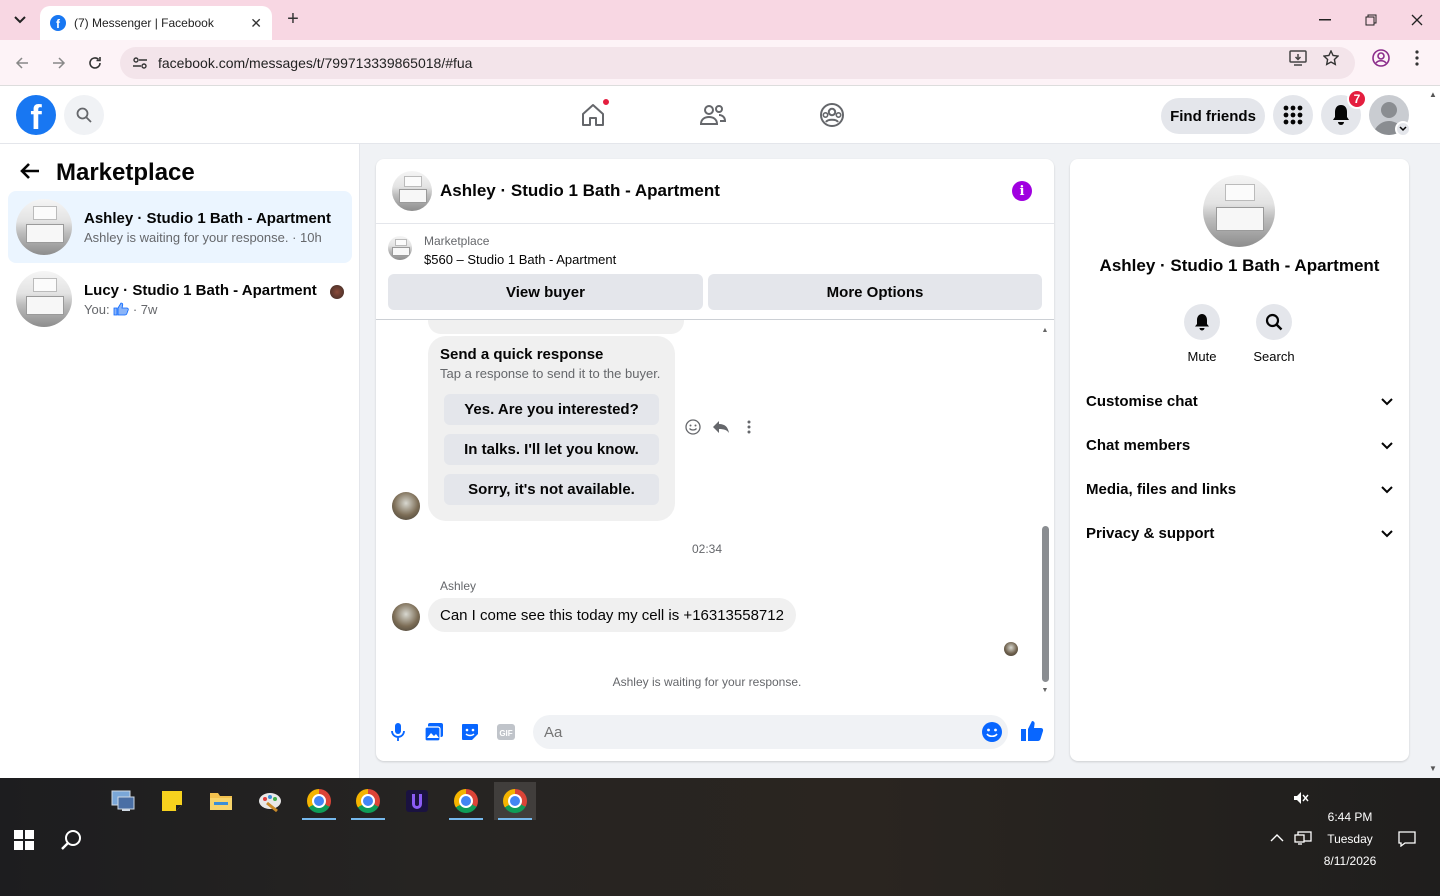 This screenshot has height=896, width=1440. What do you see at coordinates (412, 191) in the screenshot?
I see `chat-avatar` at bounding box center [412, 191].